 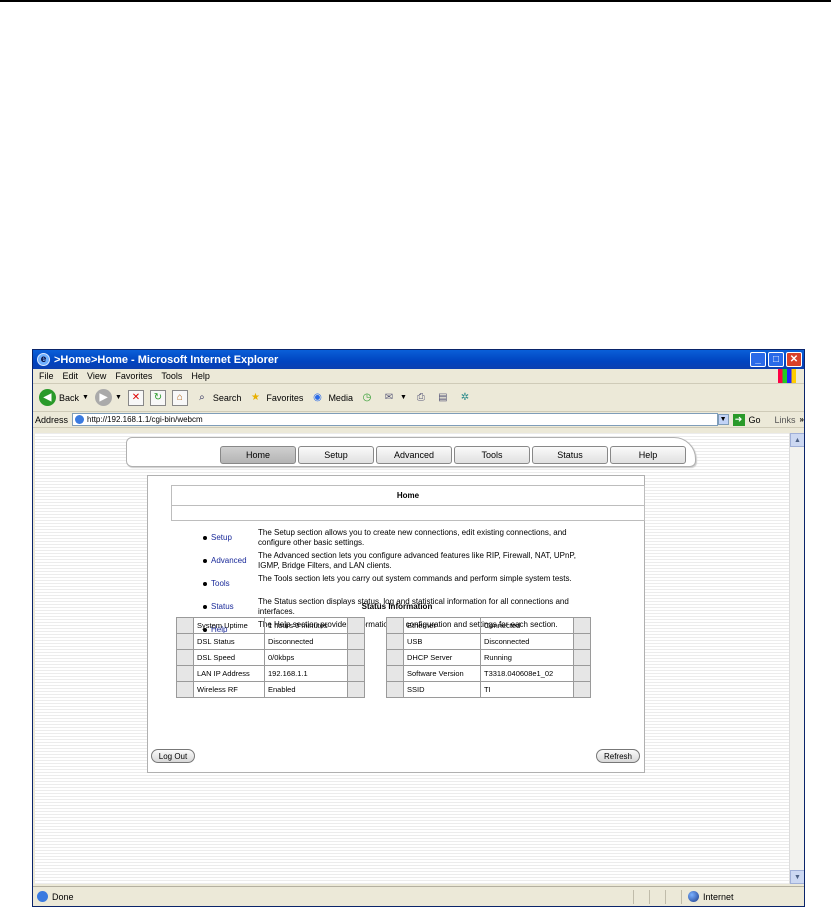 I want to click on messenger-icon: ✲, so click(x=465, y=398).